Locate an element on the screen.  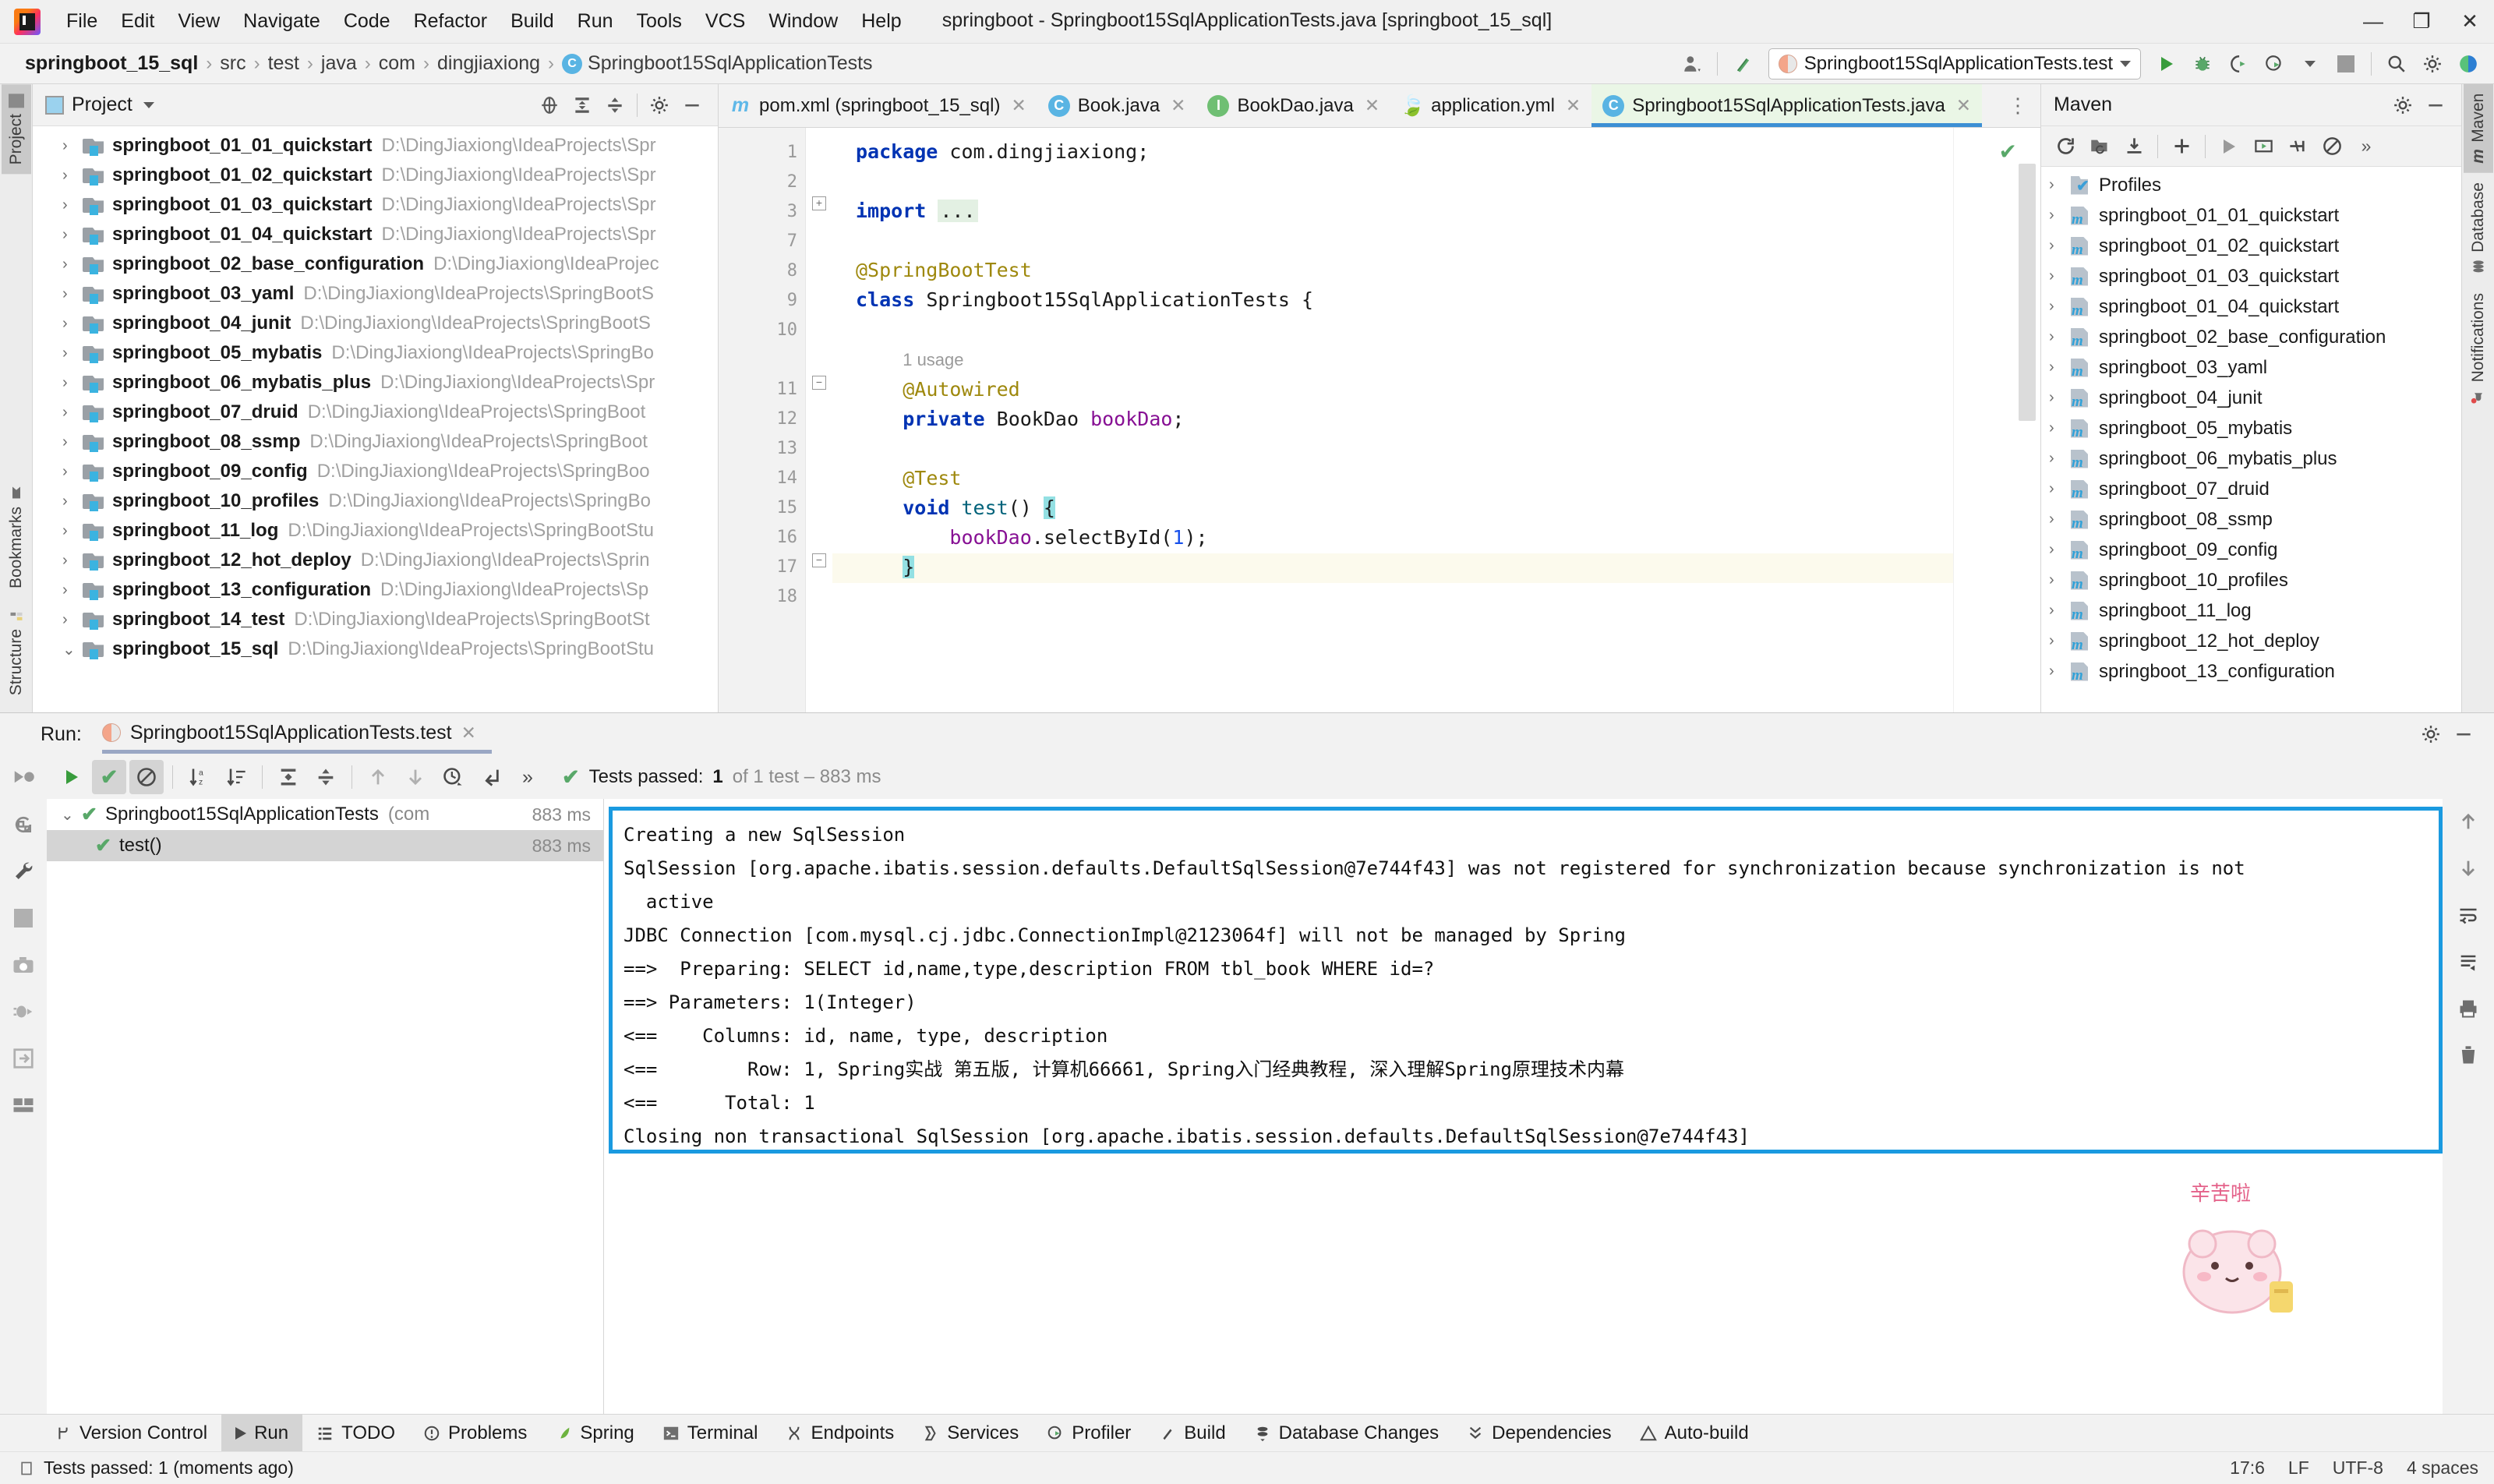
chevron-down-icon is located at coordinates (2310, 64).